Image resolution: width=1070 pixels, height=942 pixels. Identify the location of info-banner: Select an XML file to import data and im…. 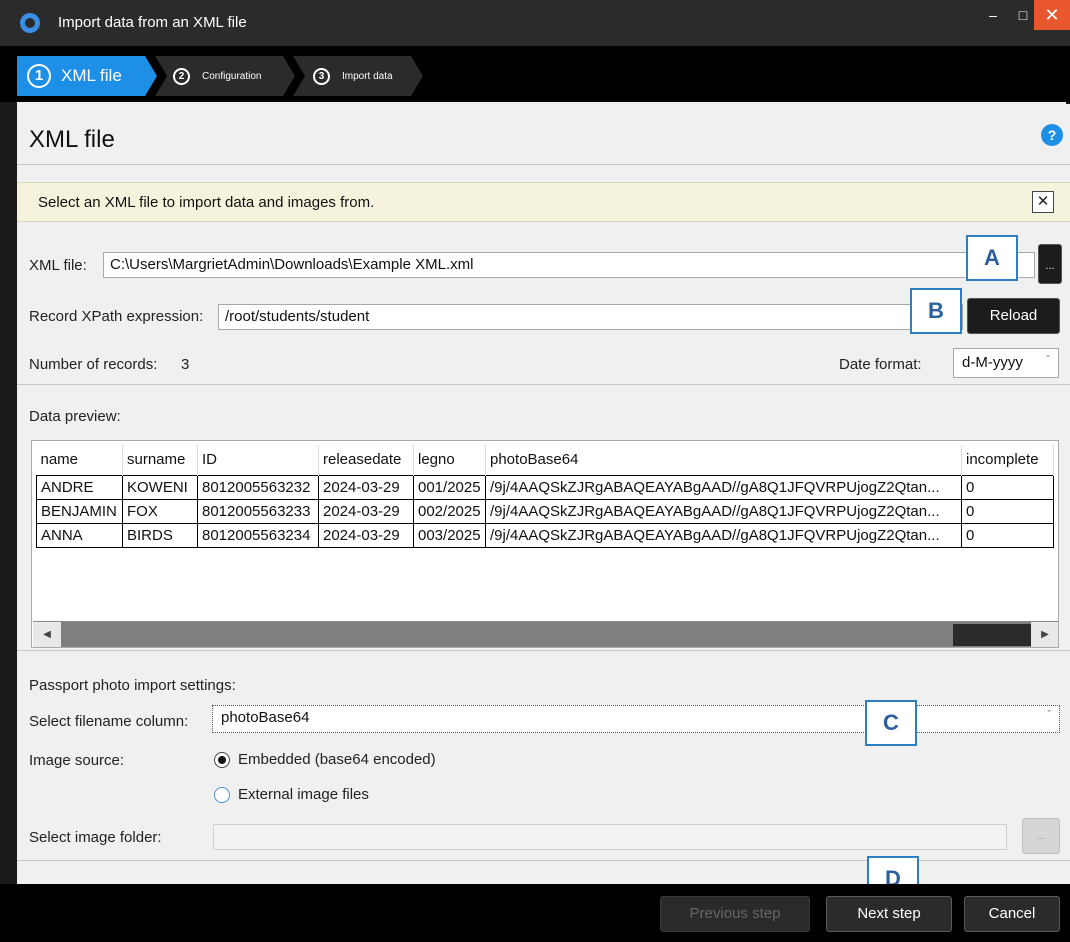
(543, 202).